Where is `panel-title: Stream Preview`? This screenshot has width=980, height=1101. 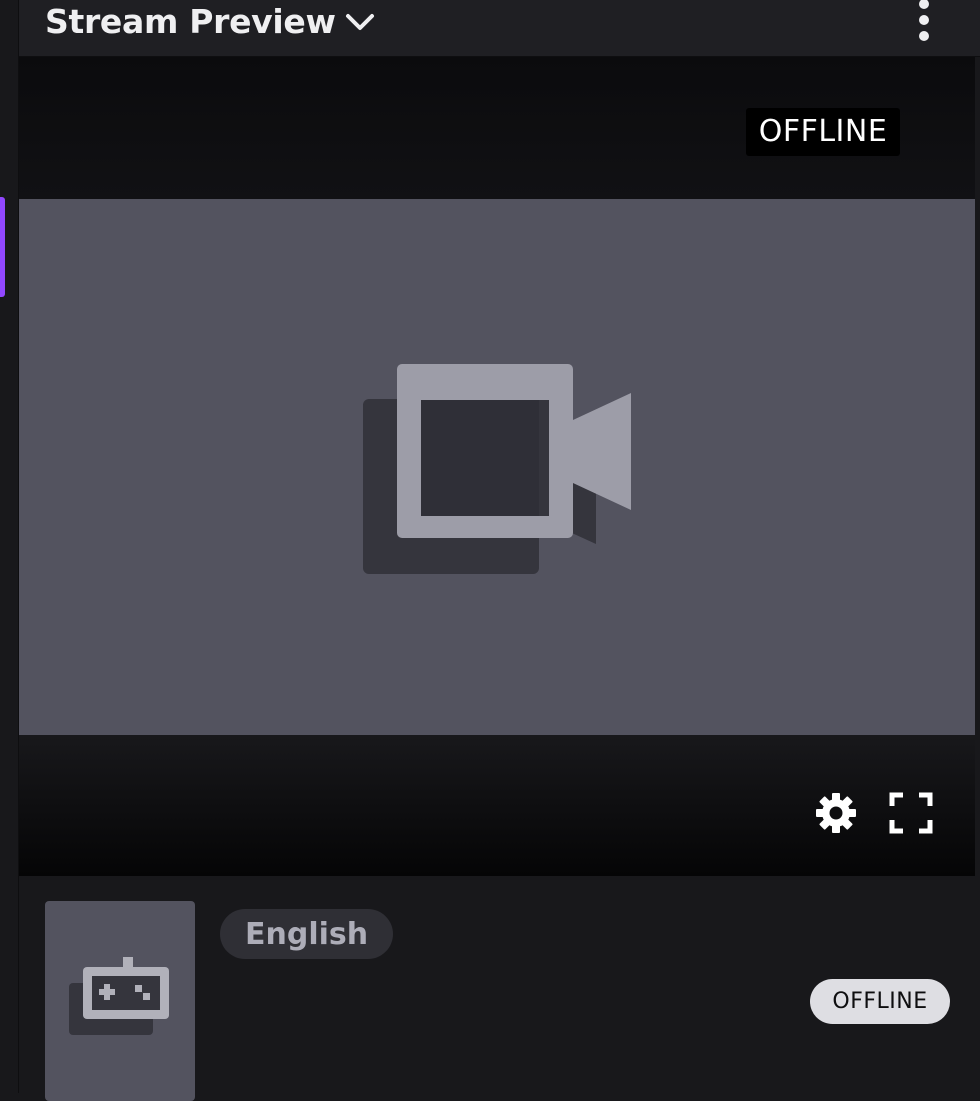 panel-title: Stream Preview is located at coordinates (190, 21).